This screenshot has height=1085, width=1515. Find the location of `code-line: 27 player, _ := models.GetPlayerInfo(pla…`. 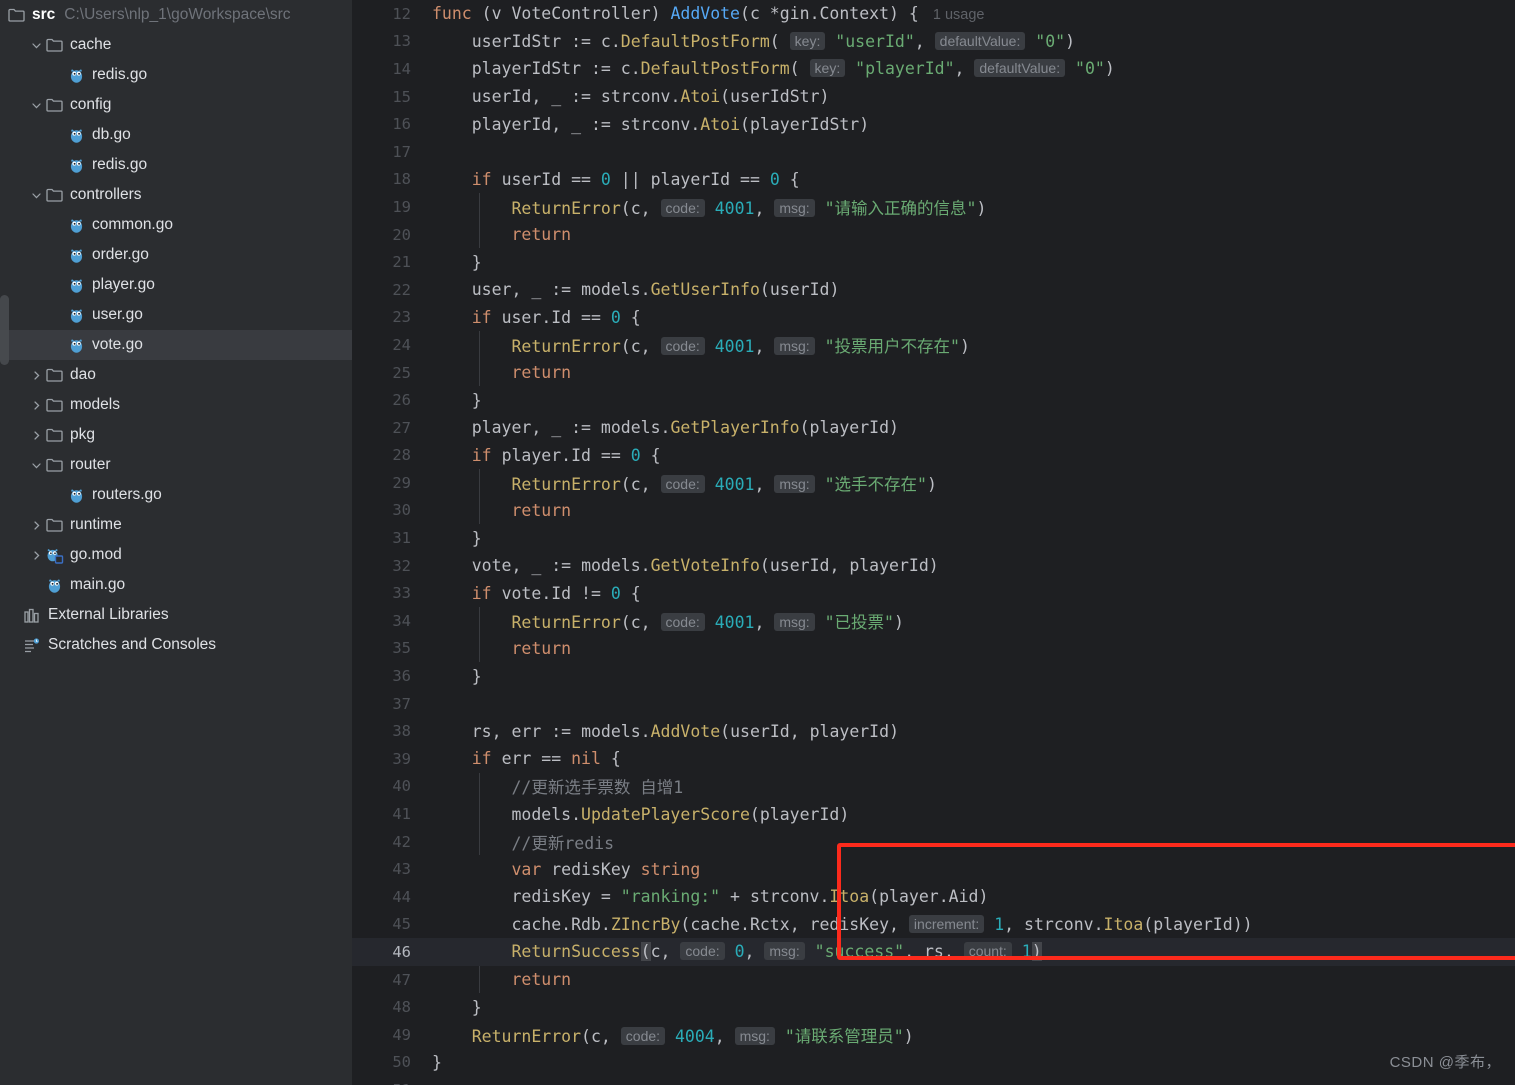

code-line: 27 player, _ := models.GetPlayerInfo(pla… is located at coordinates (933, 428).